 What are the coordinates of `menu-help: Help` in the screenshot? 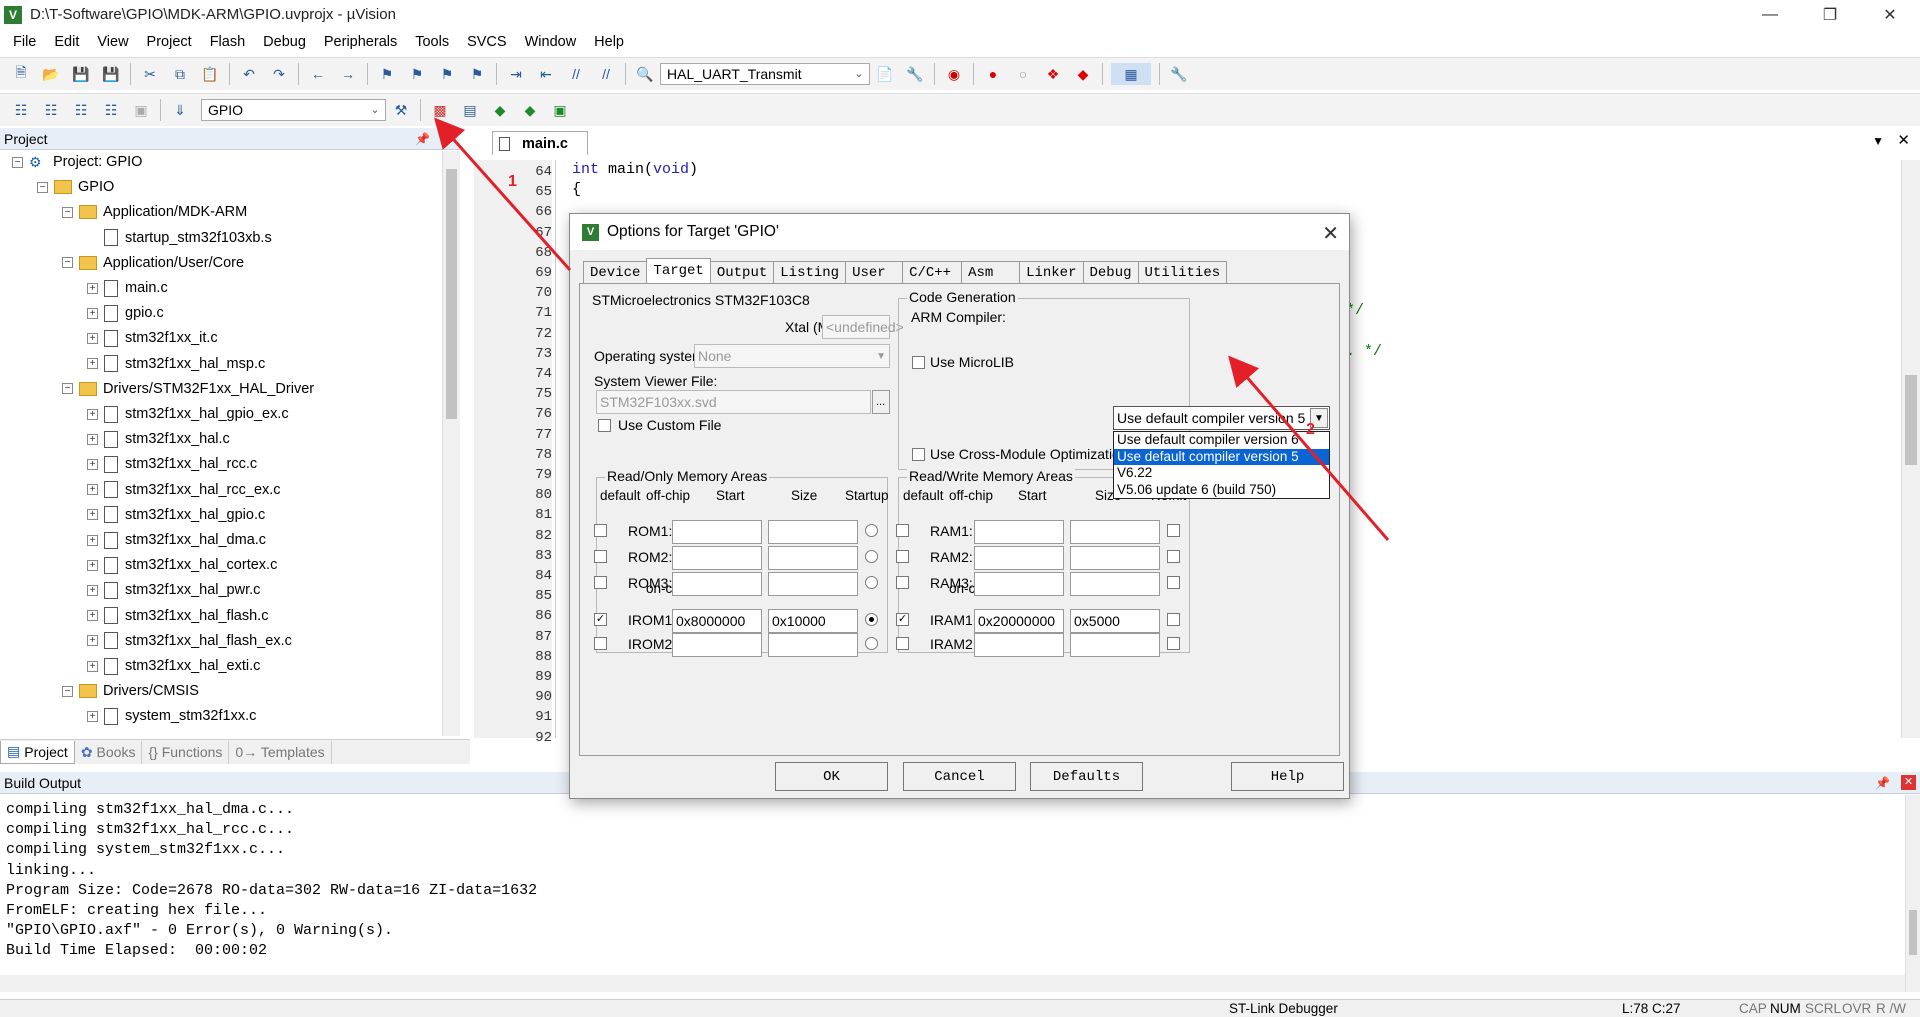 It's located at (609, 42).